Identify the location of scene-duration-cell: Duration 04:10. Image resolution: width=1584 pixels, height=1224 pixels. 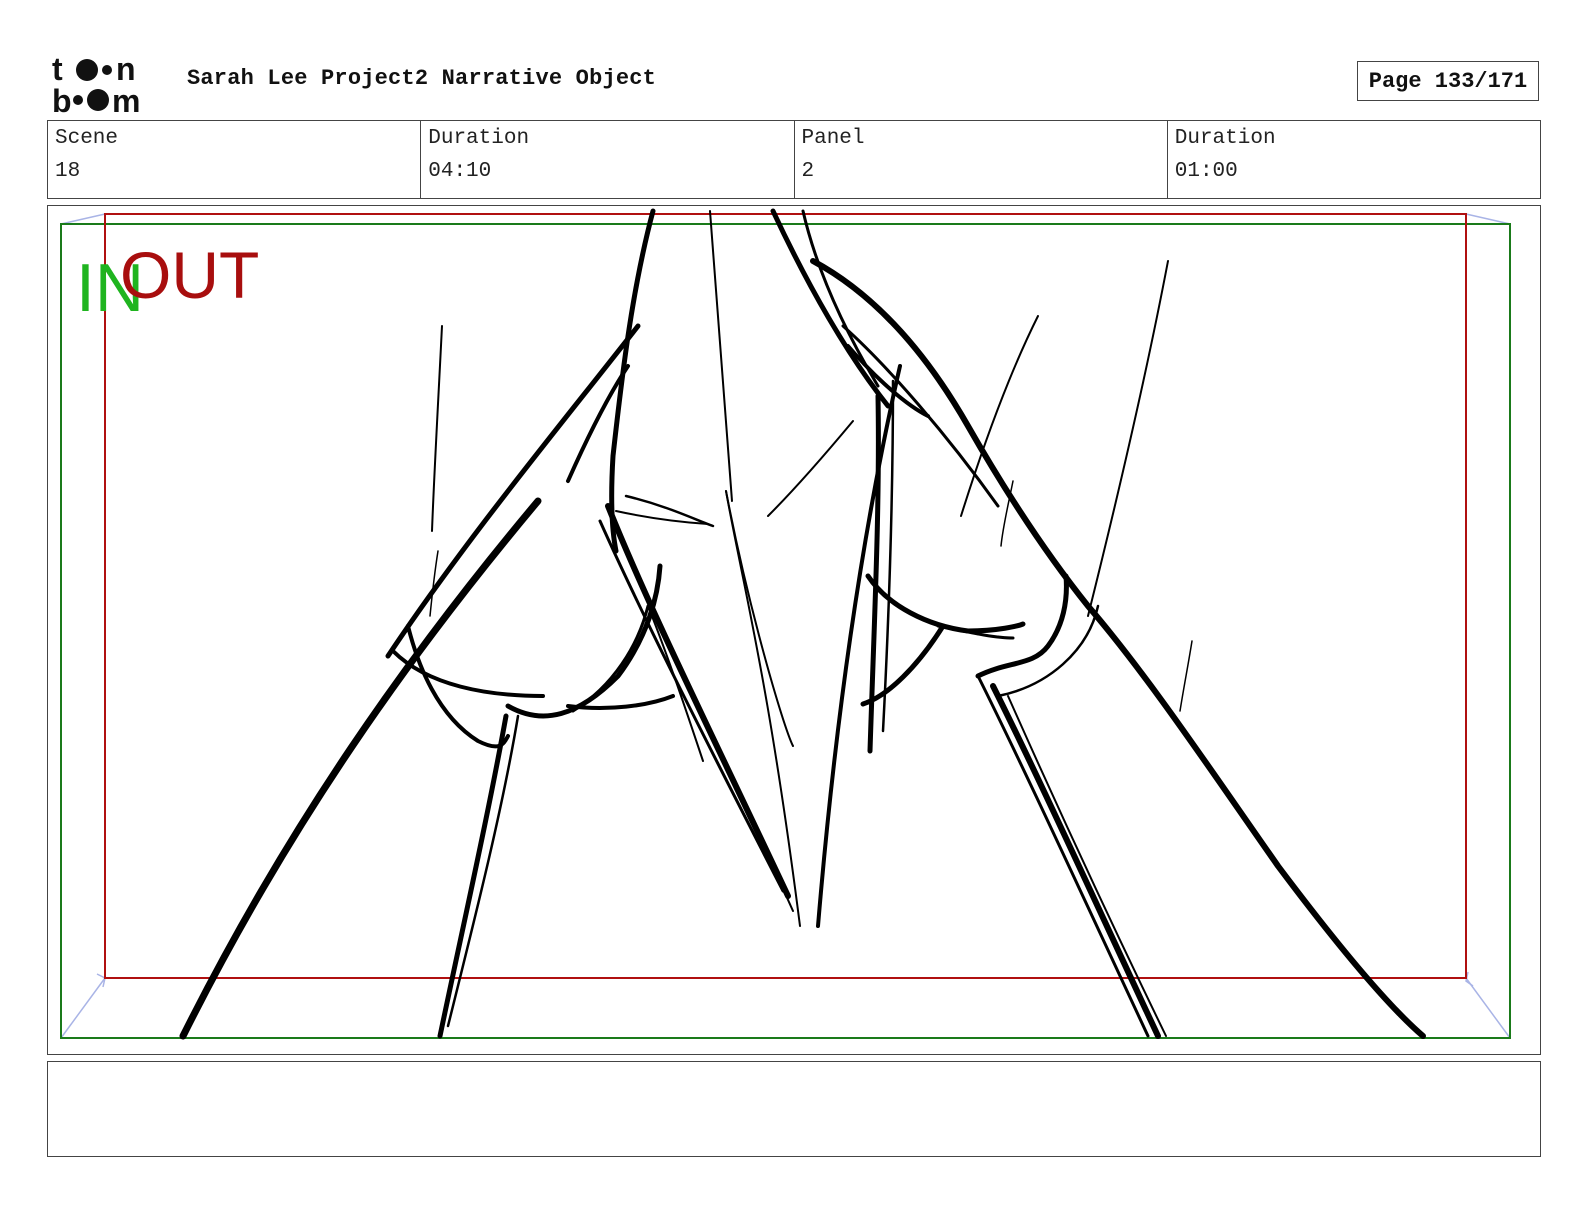
(608, 159).